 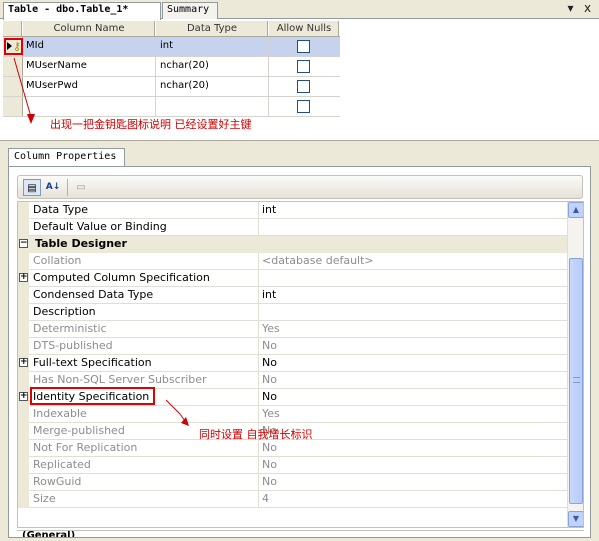 I want to click on identity-annotation-arrow, so click(x=177, y=412).